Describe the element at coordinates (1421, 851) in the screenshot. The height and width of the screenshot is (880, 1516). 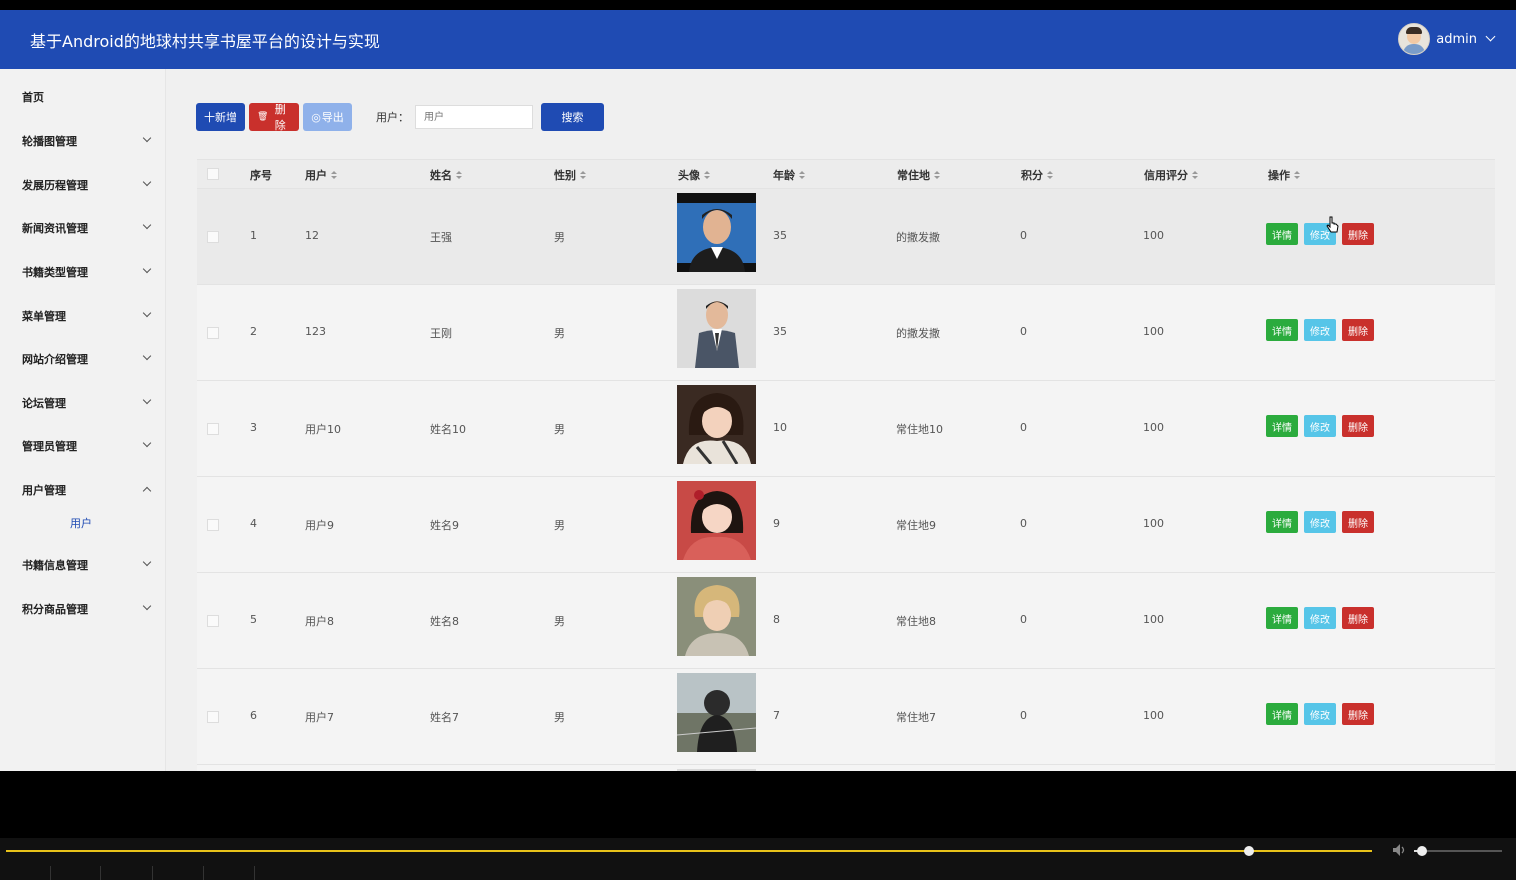
I see `volume-knob` at that location.